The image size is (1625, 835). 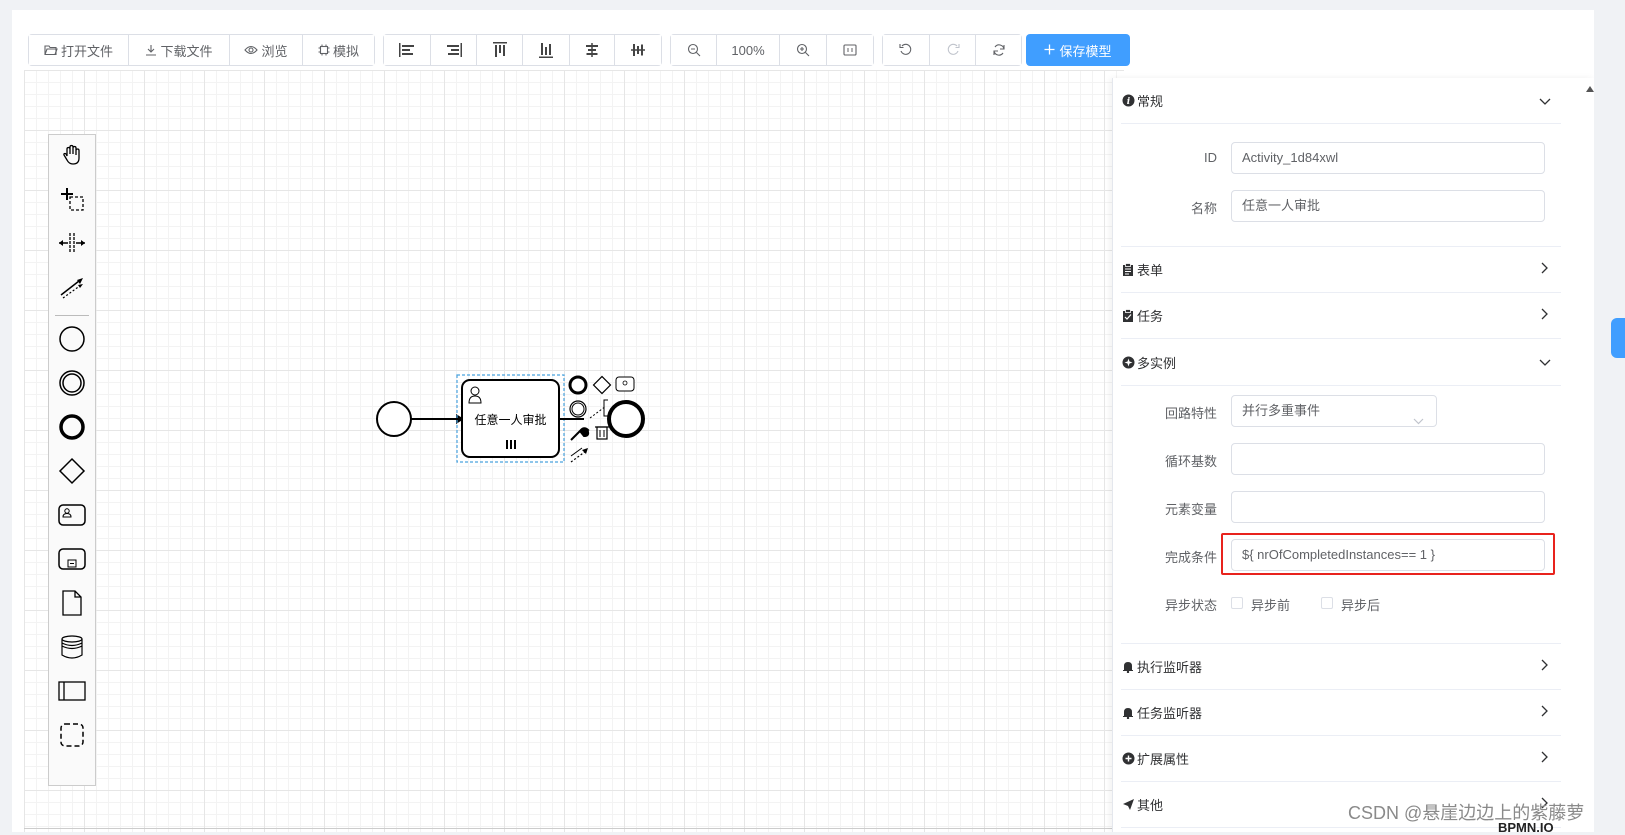 I want to click on undo-icon, so click(x=906, y=50).